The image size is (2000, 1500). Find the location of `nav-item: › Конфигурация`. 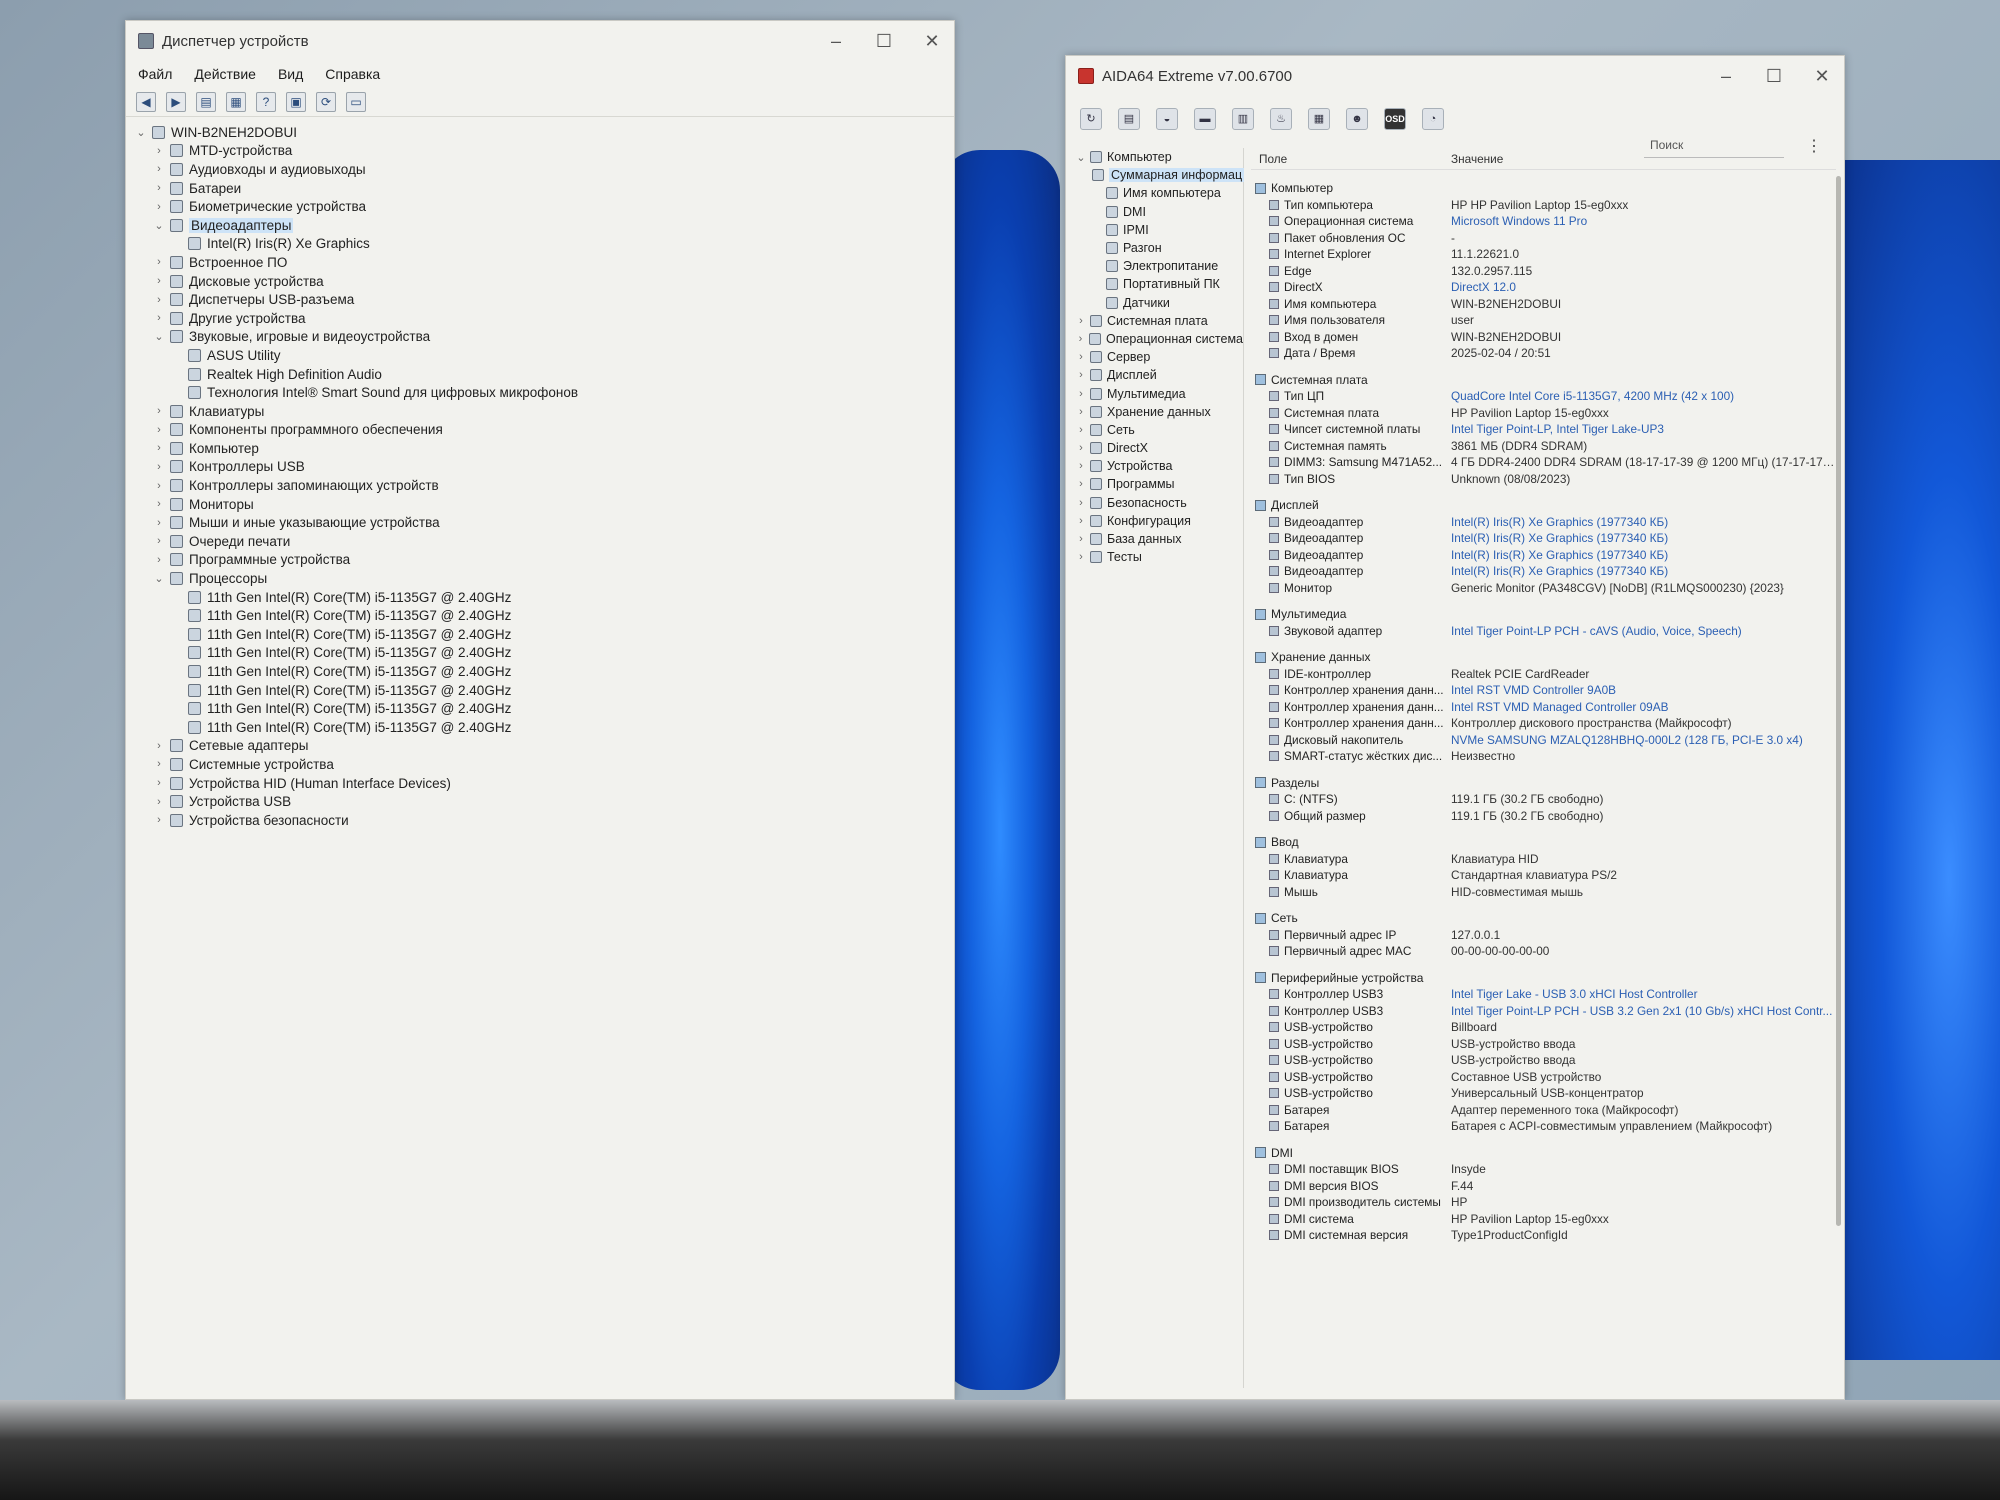

nav-item: › Конфигурация is located at coordinates (1158, 521).